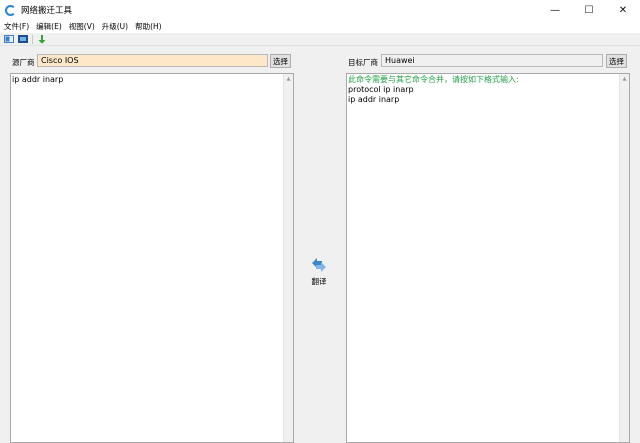 This screenshot has height=443, width=640. Describe the element at coordinates (616, 61) in the screenshot. I see `target-pick-button: 选择` at that location.